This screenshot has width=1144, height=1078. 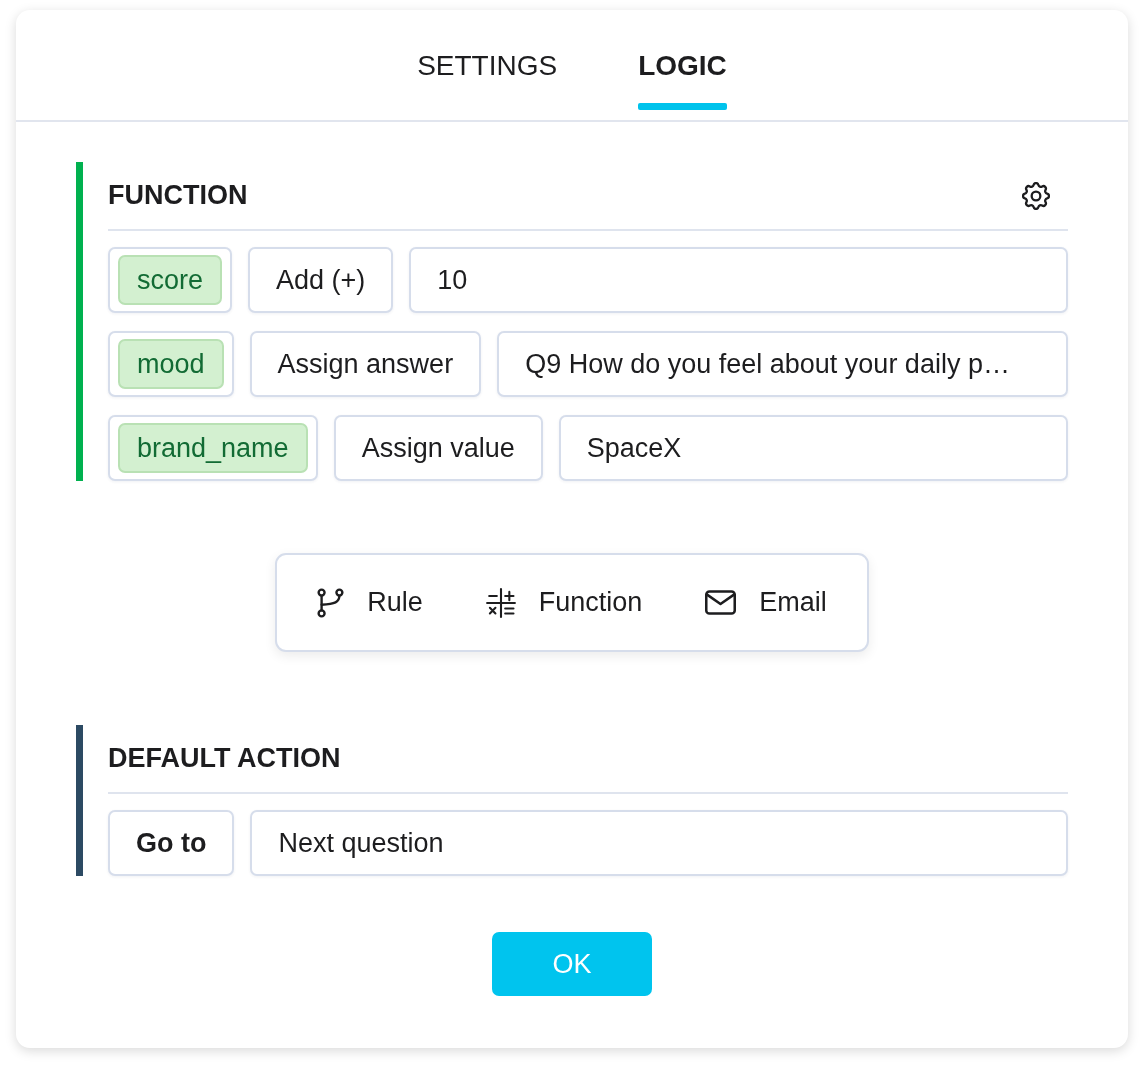 What do you see at coordinates (365, 364) in the screenshot?
I see `operation-select: Assign answer` at bounding box center [365, 364].